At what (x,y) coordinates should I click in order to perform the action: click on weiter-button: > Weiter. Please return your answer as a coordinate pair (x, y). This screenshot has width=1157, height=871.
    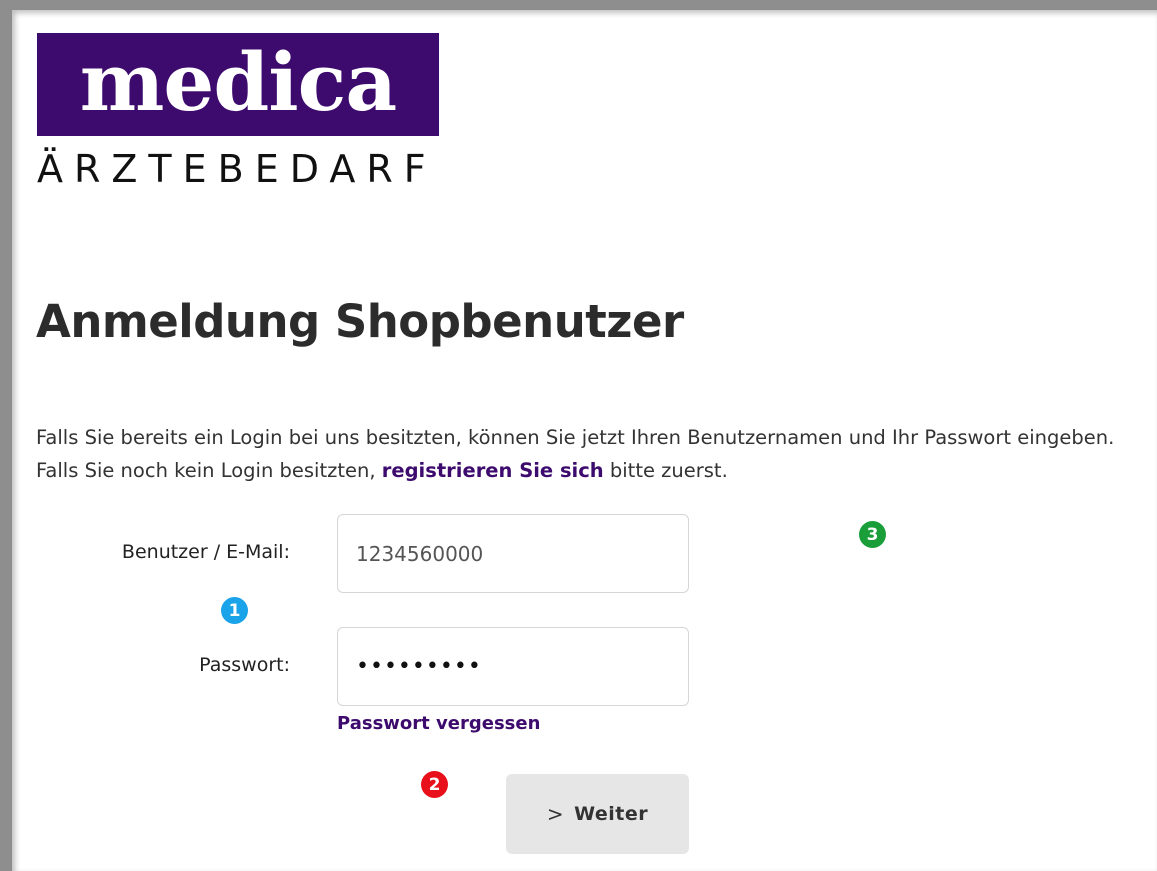
    Looking at the image, I should click on (597, 814).